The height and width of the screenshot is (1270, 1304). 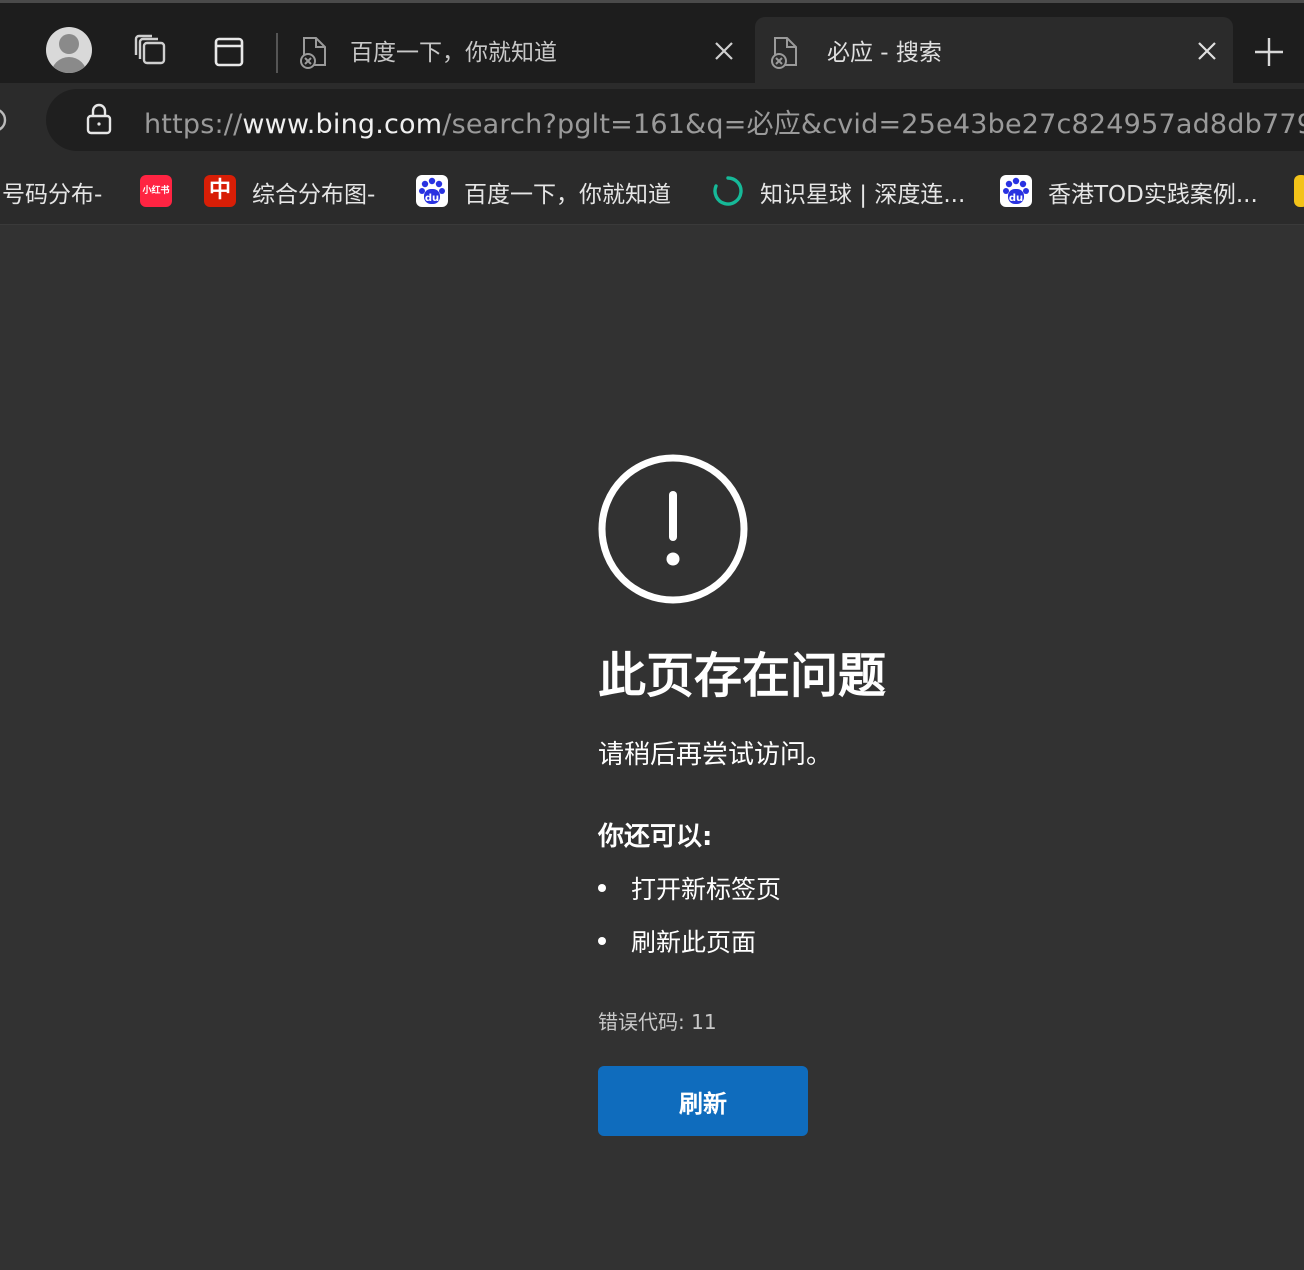 I want to click on error-code: 错误代码: 11, so click(x=657, y=1022).